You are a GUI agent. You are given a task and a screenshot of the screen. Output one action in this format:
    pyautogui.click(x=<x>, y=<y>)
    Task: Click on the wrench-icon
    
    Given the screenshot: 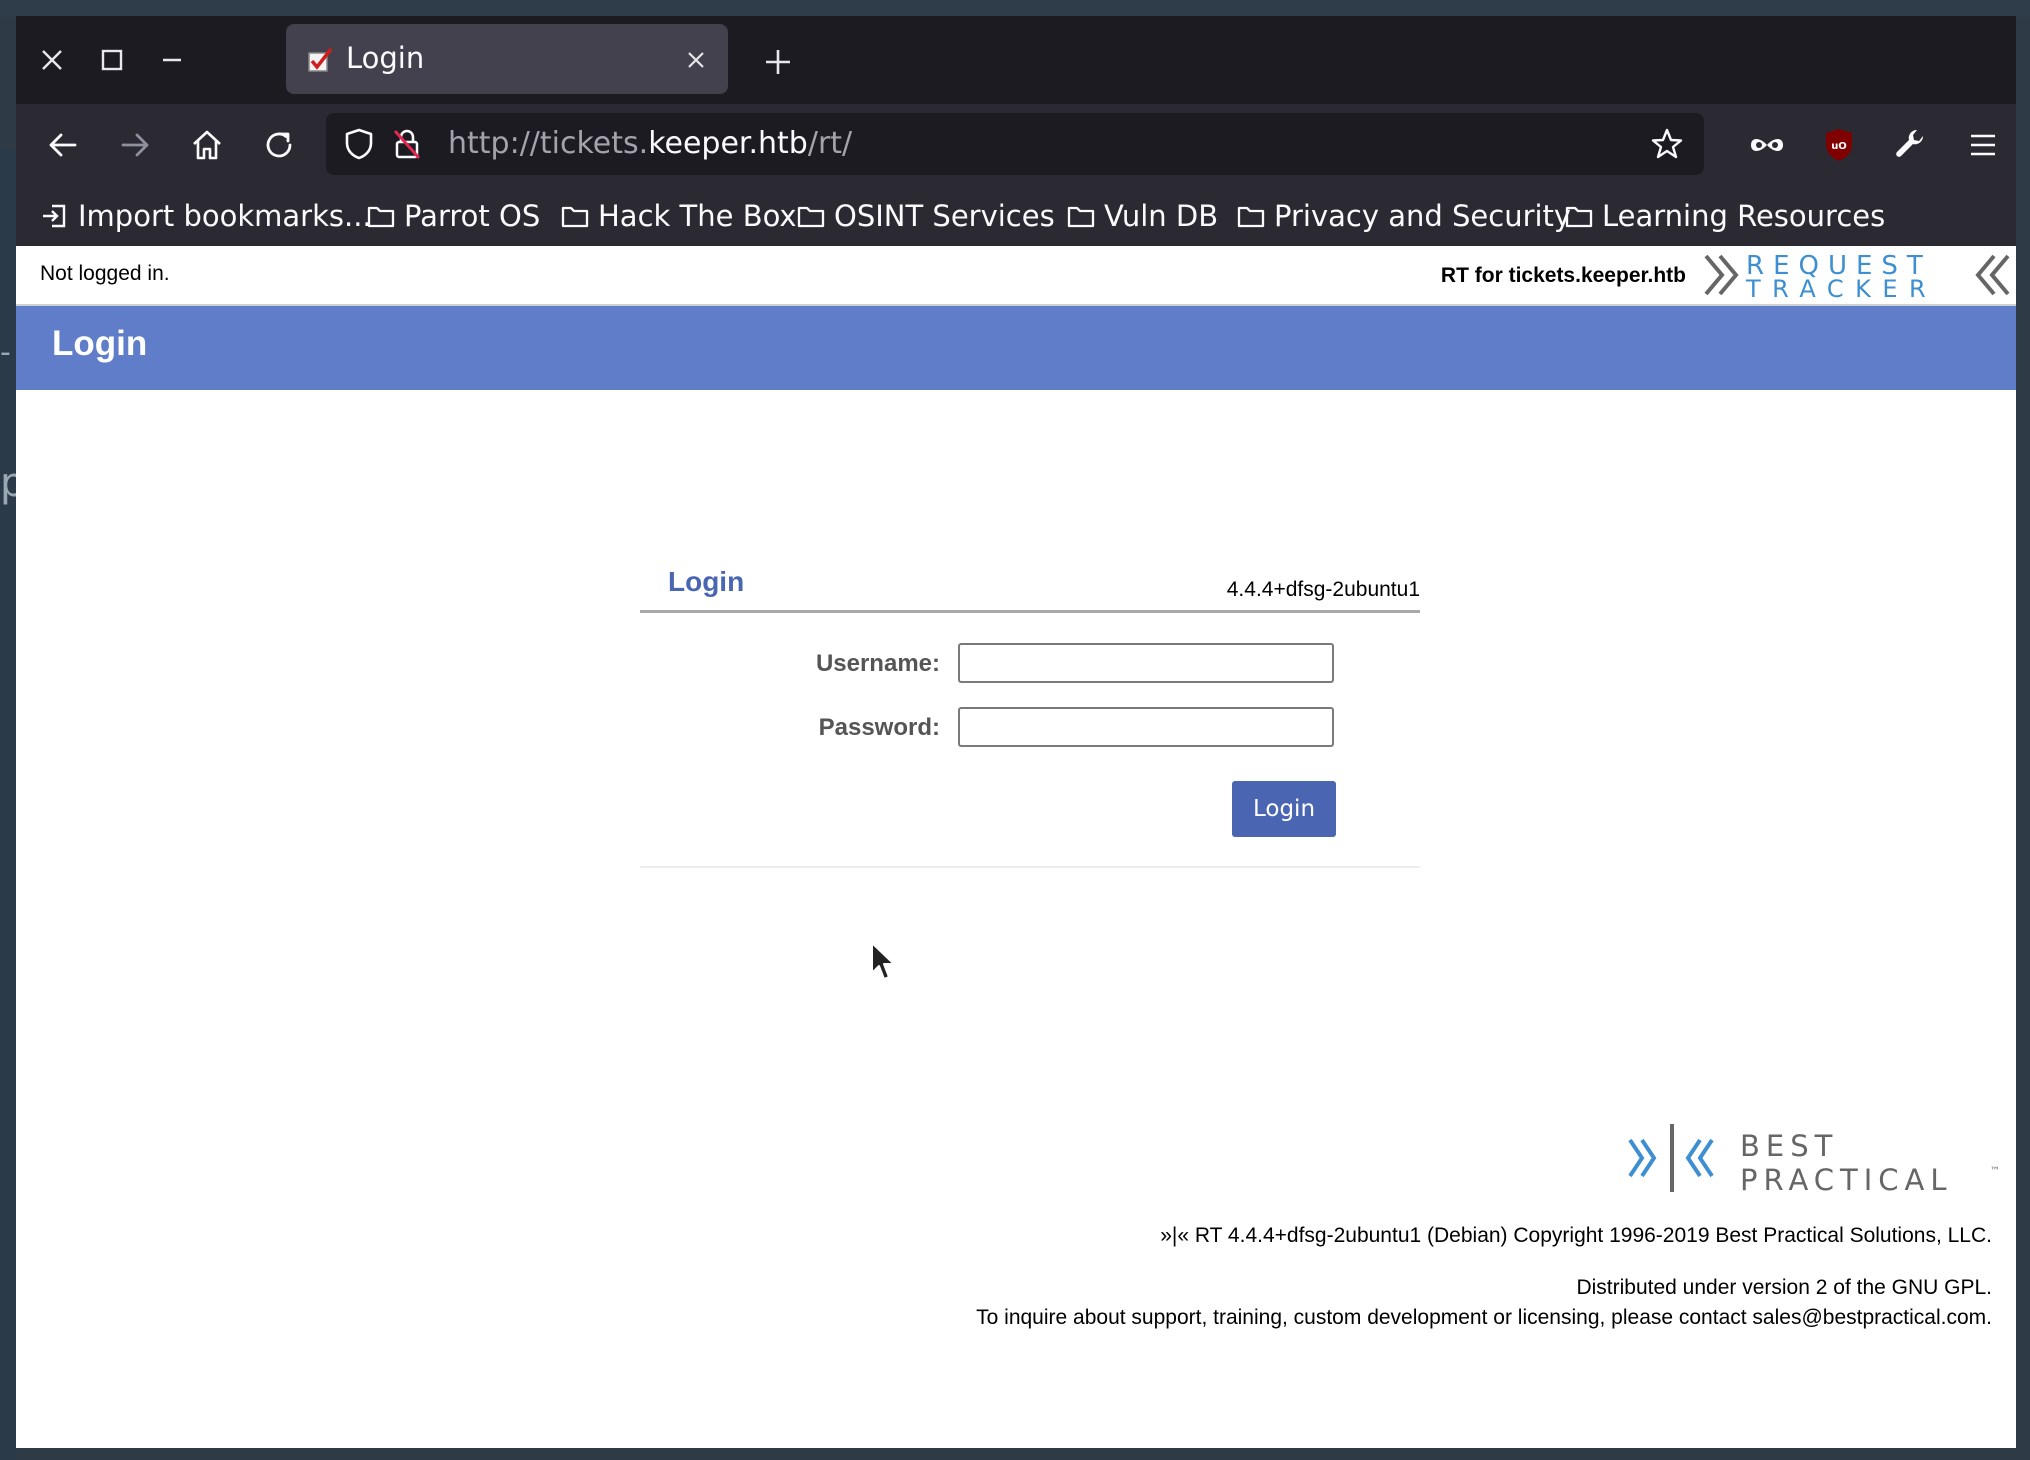 What is the action you would take?
    pyautogui.click(x=1911, y=145)
    